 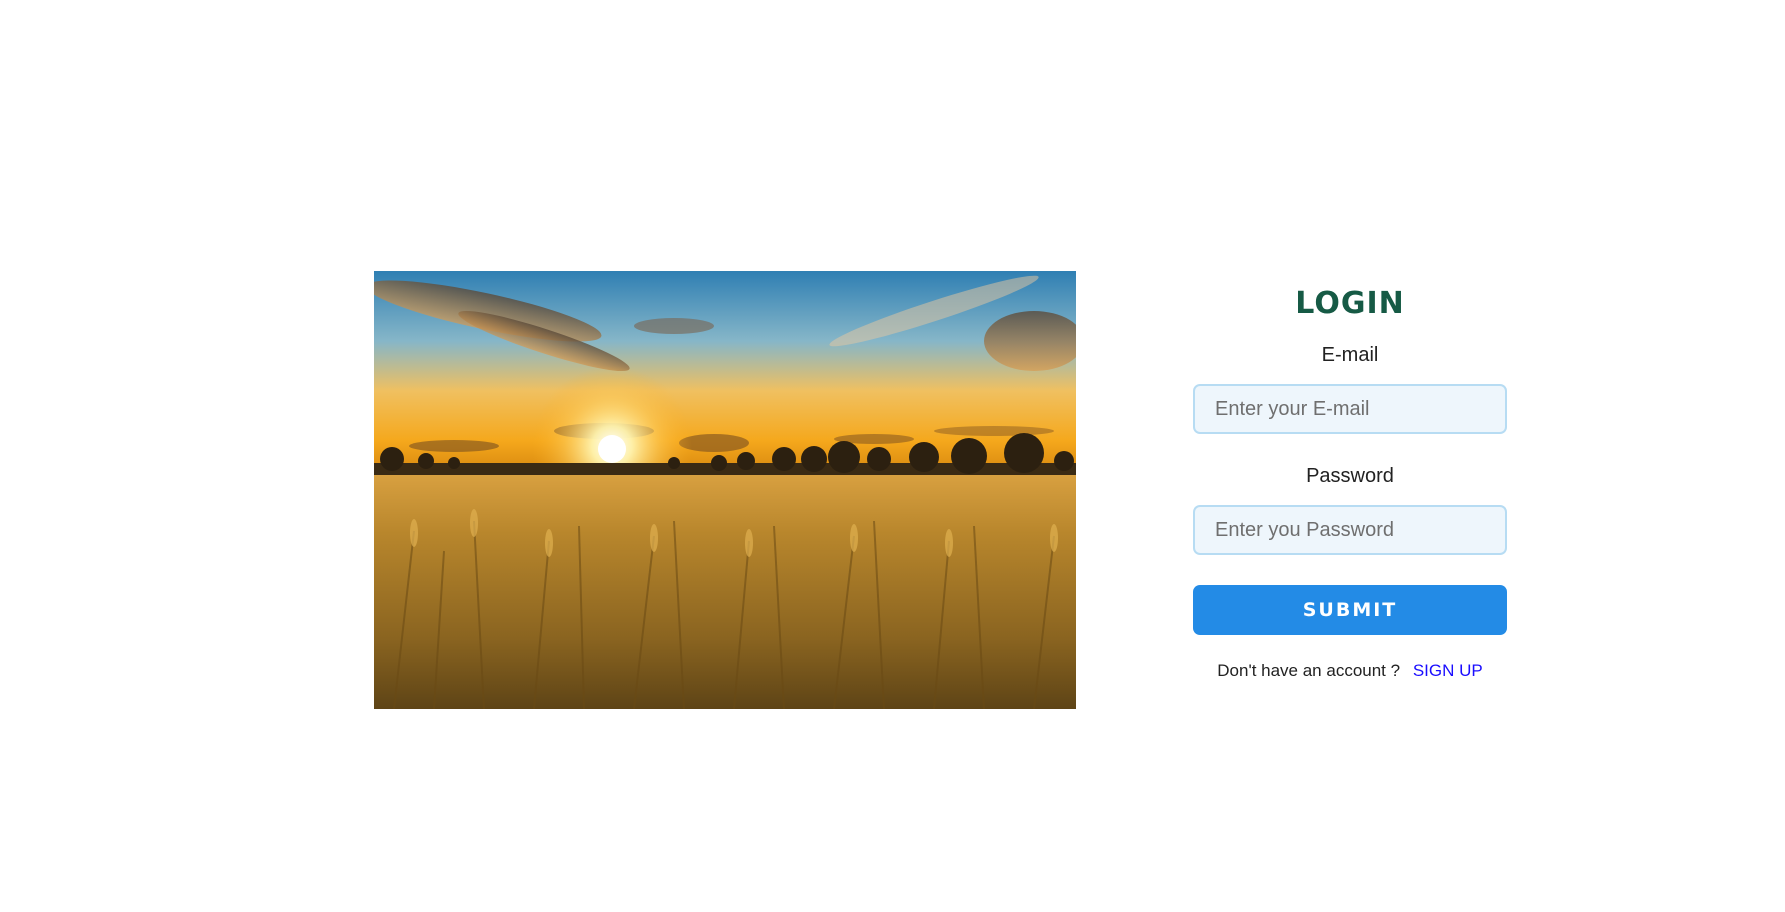 I want to click on login-title: LOGIN, so click(x=1350, y=303).